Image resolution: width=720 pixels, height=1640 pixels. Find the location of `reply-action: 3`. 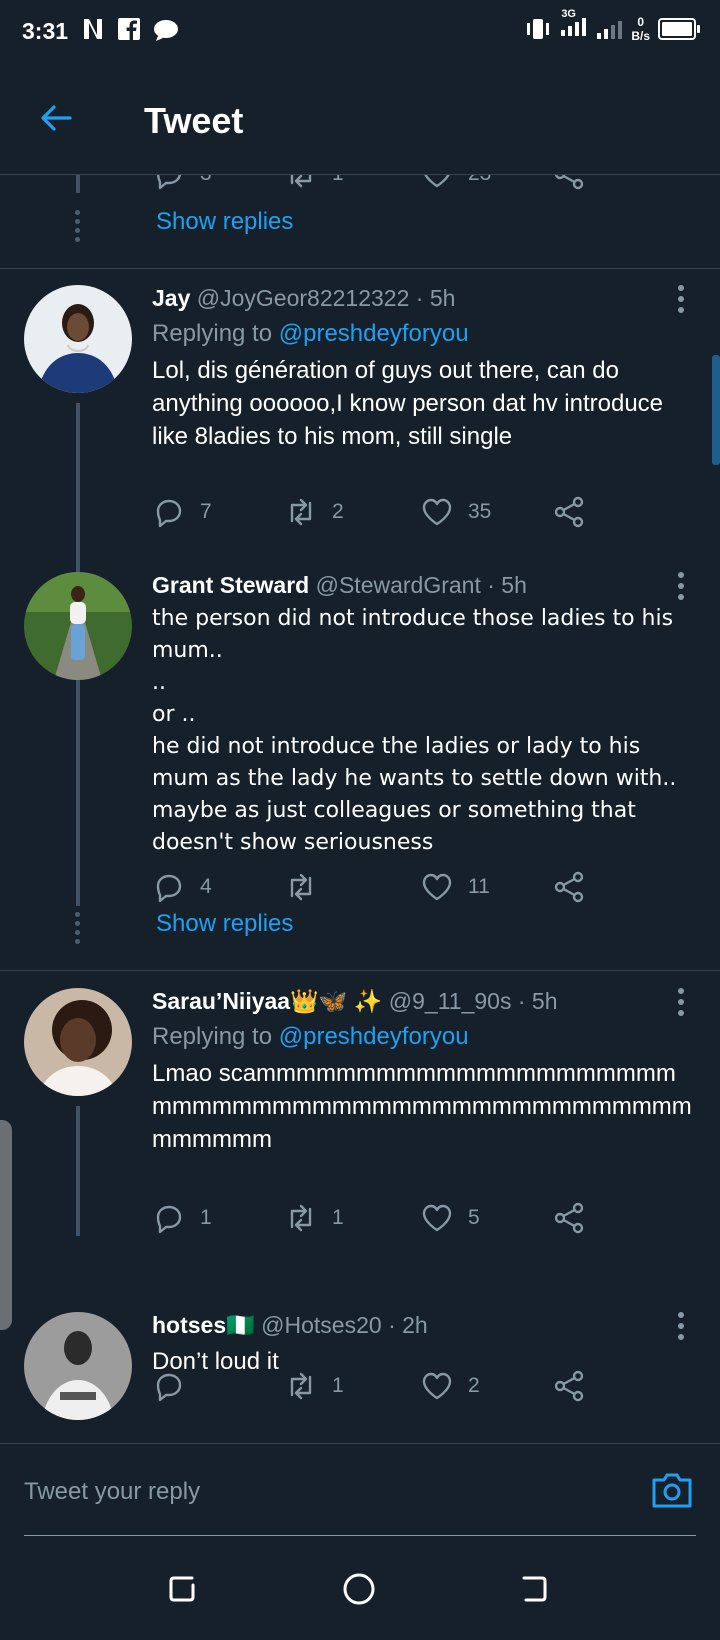

reply-action: 3 is located at coordinates (182, 183).